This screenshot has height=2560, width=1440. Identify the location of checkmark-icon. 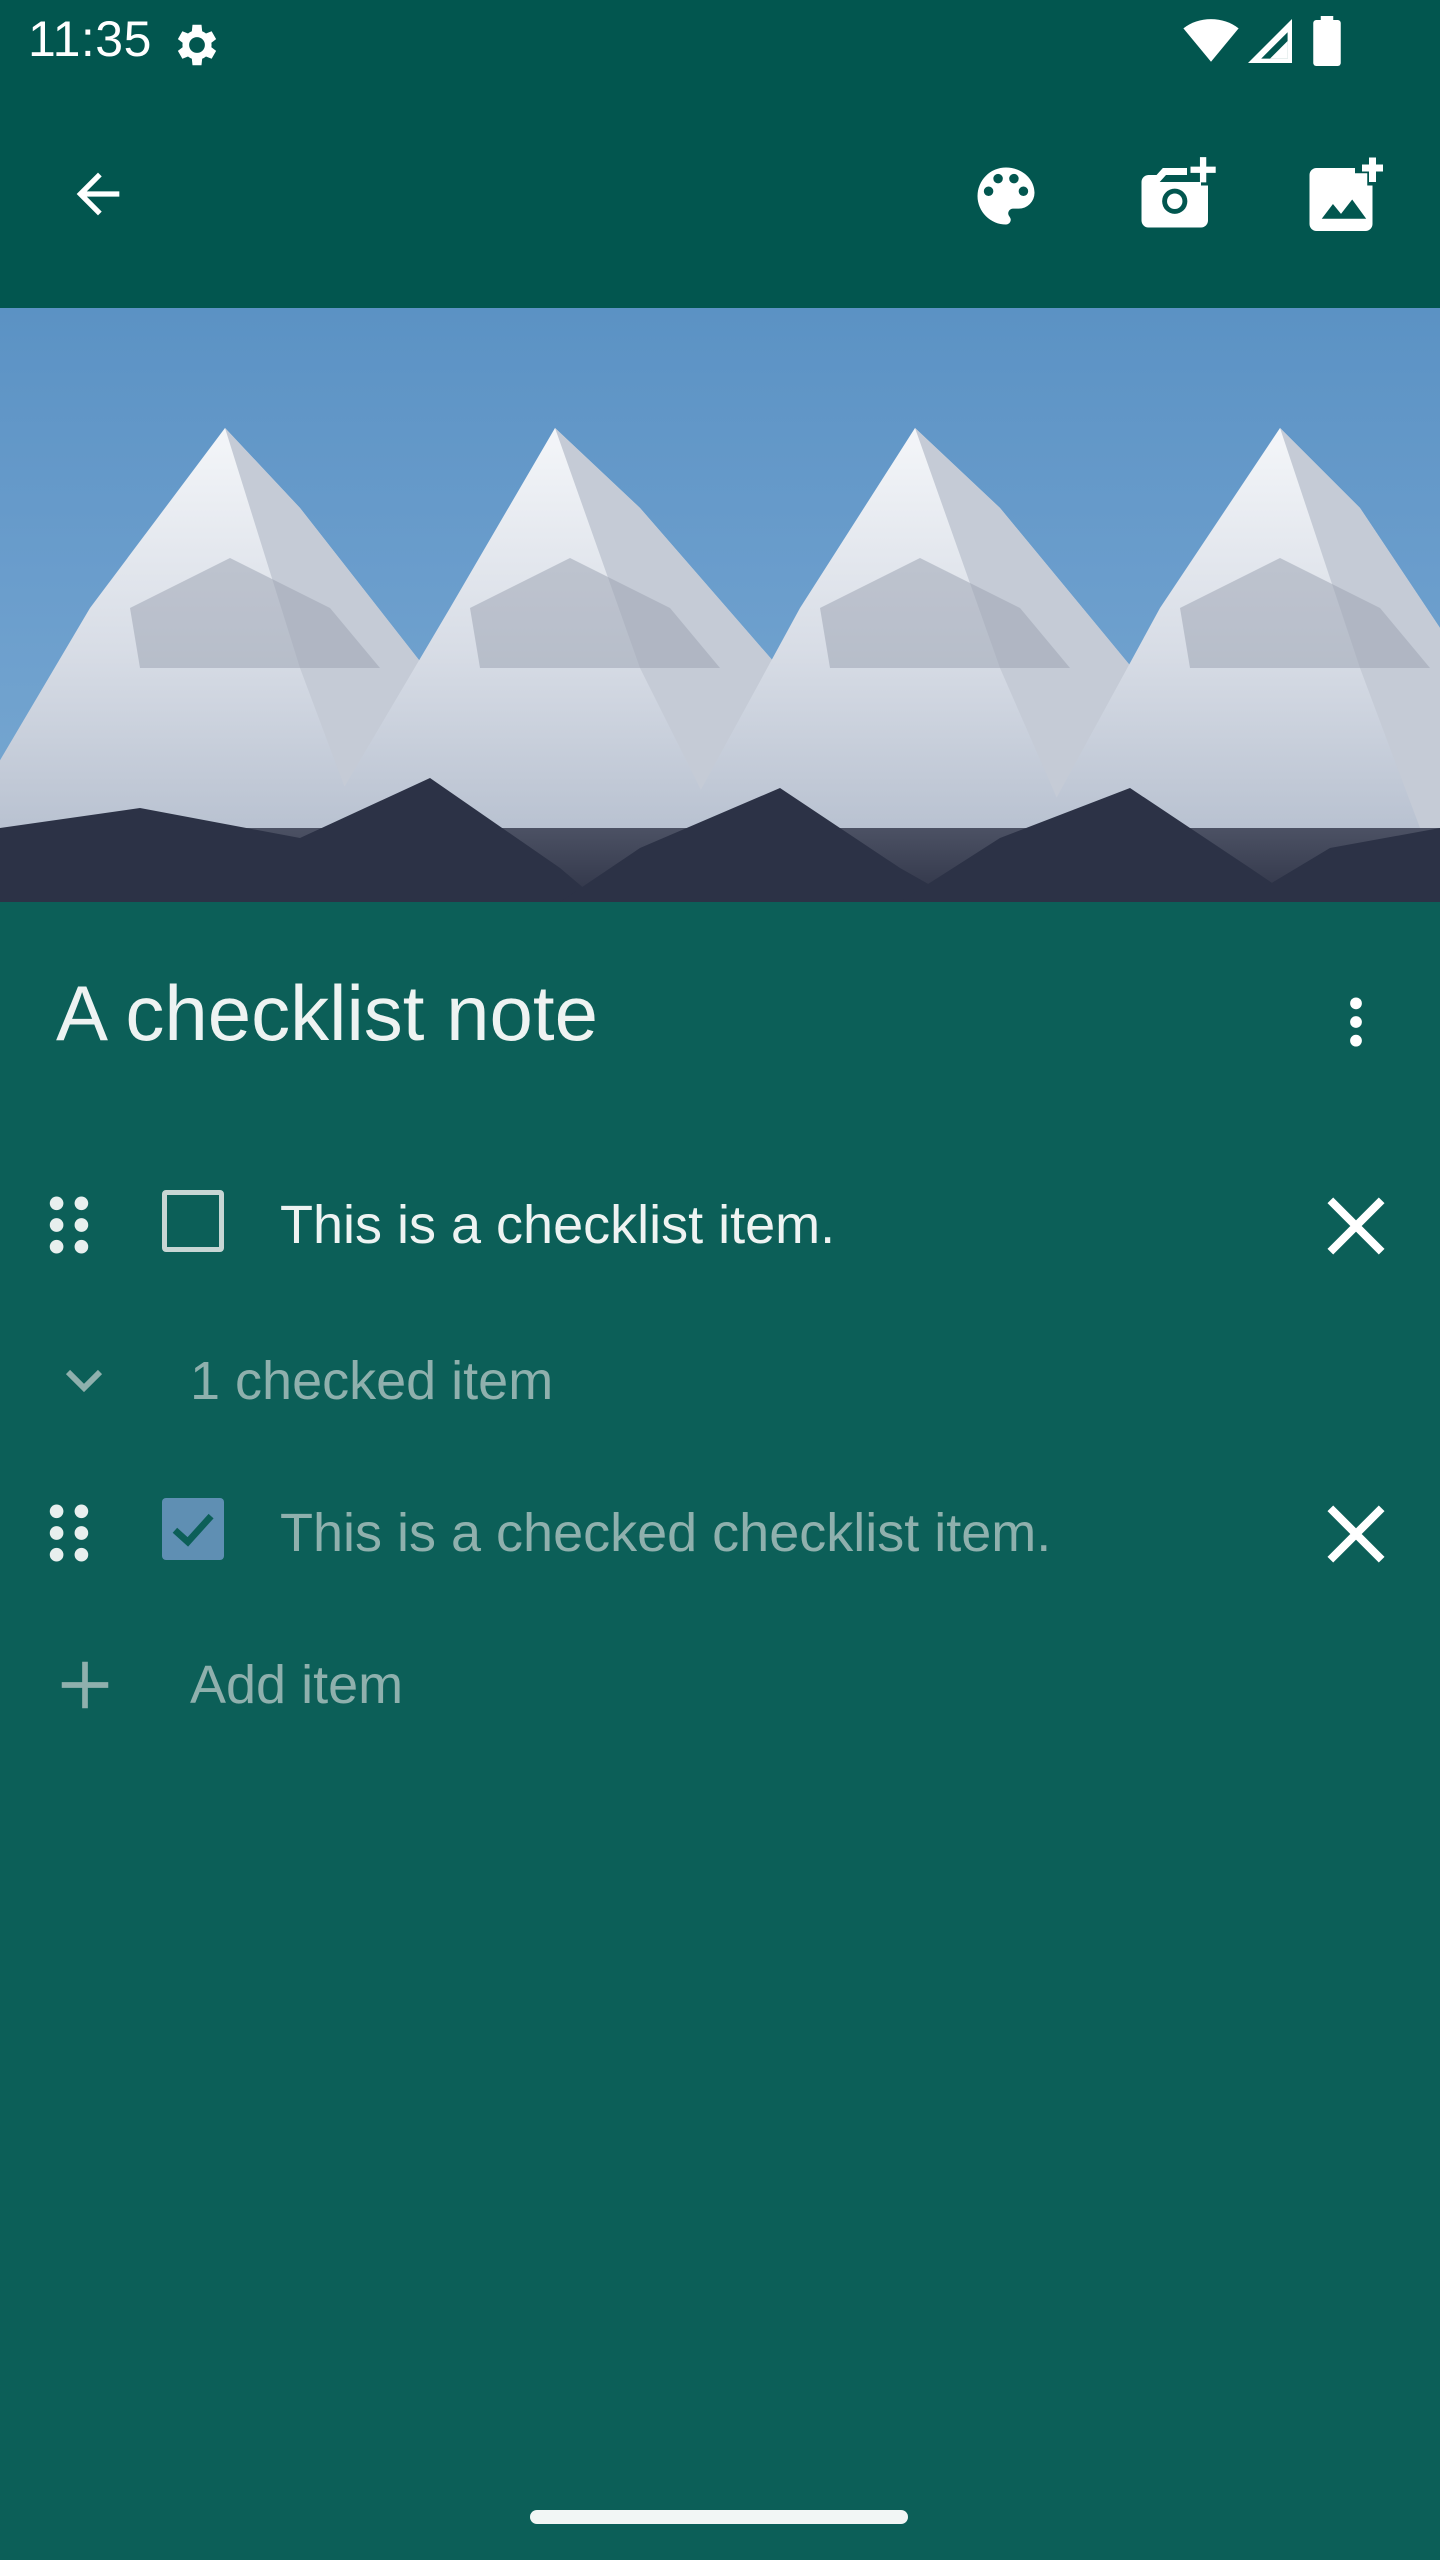
(193, 1530).